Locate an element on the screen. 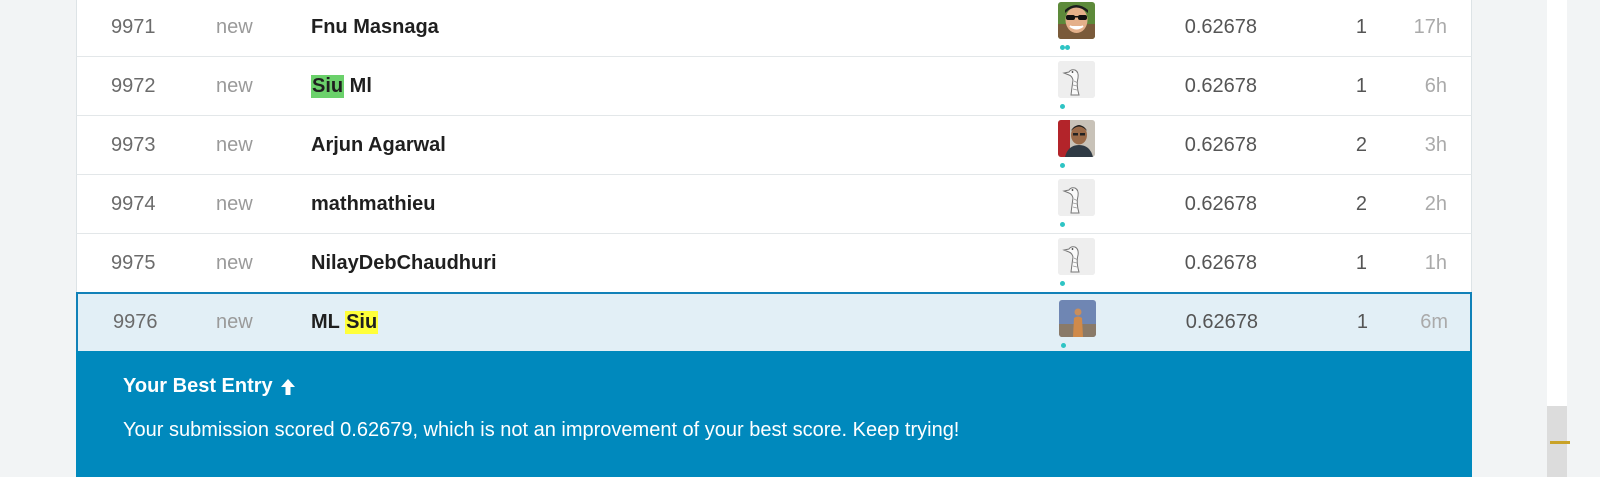 The height and width of the screenshot is (477, 1600). team-name-text: ML is located at coordinates (328, 322).